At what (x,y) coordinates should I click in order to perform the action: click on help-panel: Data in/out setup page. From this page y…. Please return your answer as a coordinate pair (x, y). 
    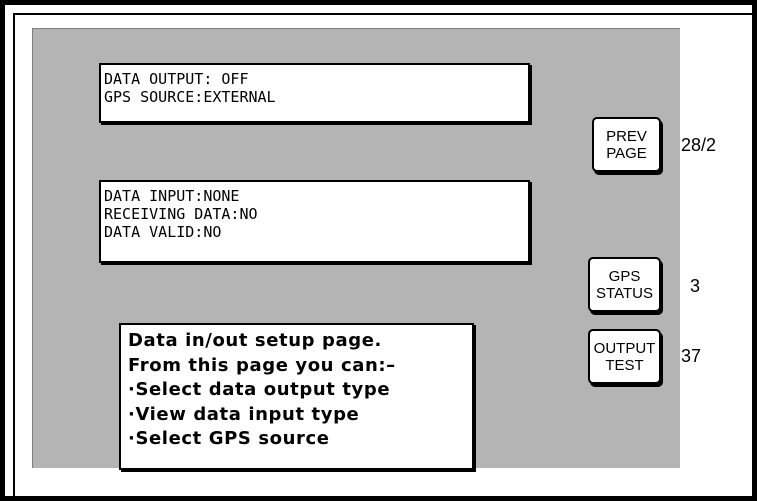
    Looking at the image, I should click on (296, 396).